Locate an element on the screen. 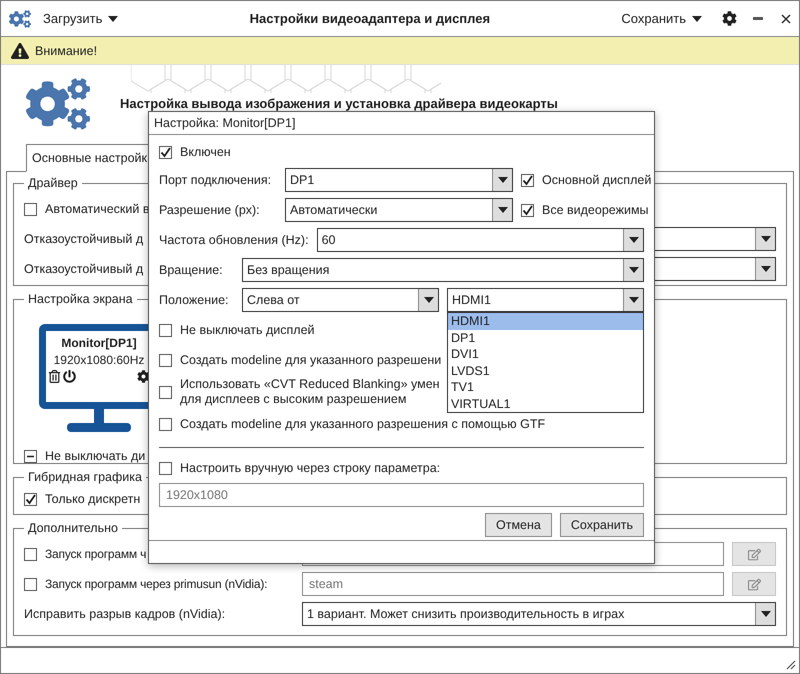 The height and width of the screenshot is (674, 800). checkbox-label: Запуск программ через primusun (nVidia): is located at coordinates (156, 584).